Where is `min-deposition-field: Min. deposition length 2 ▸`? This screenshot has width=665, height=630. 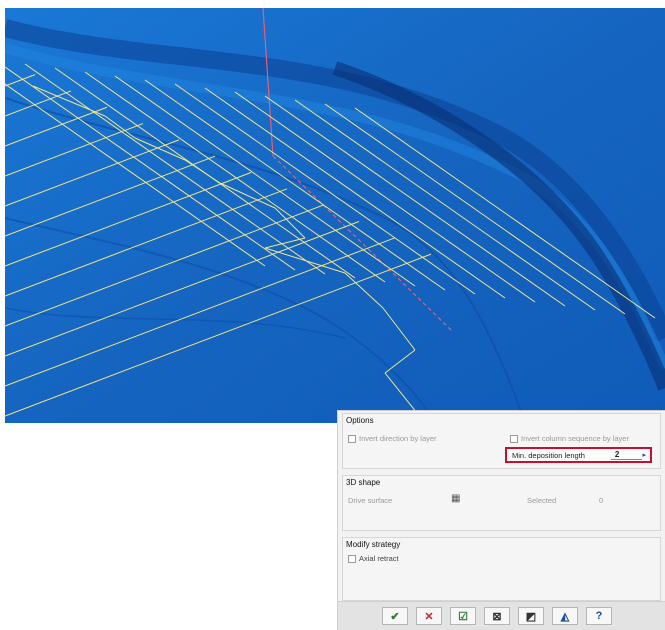
min-deposition-field: Min. deposition length 2 ▸ is located at coordinates (578, 455).